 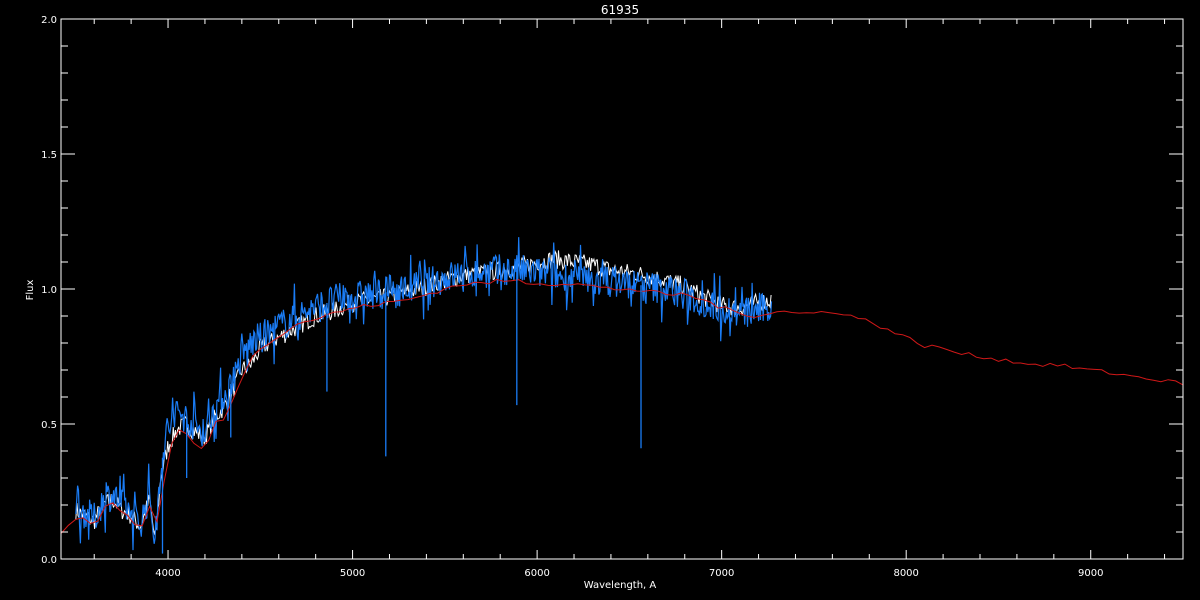 What do you see at coordinates (49, 425) in the screenshot?
I see `y-tick-label: 0.5` at bounding box center [49, 425].